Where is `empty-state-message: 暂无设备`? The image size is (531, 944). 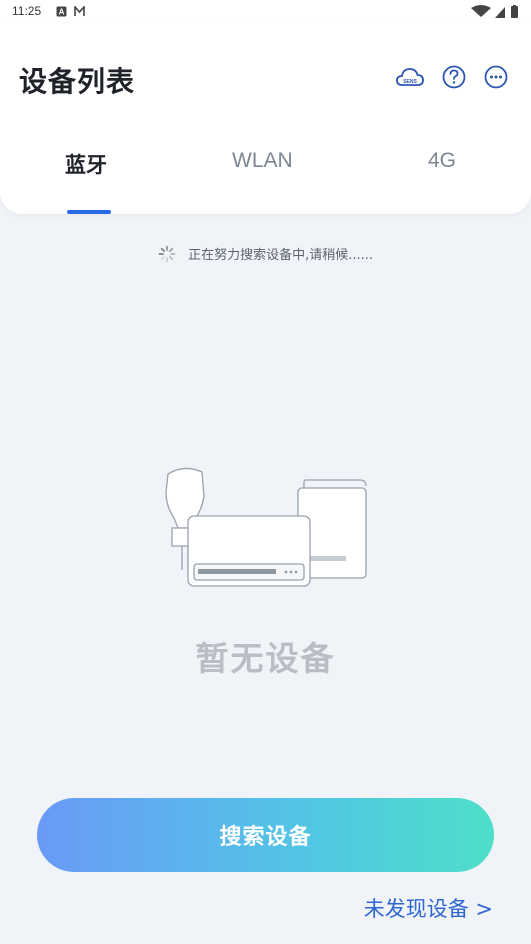
empty-state-message: 暂无设备 is located at coordinates (265, 658).